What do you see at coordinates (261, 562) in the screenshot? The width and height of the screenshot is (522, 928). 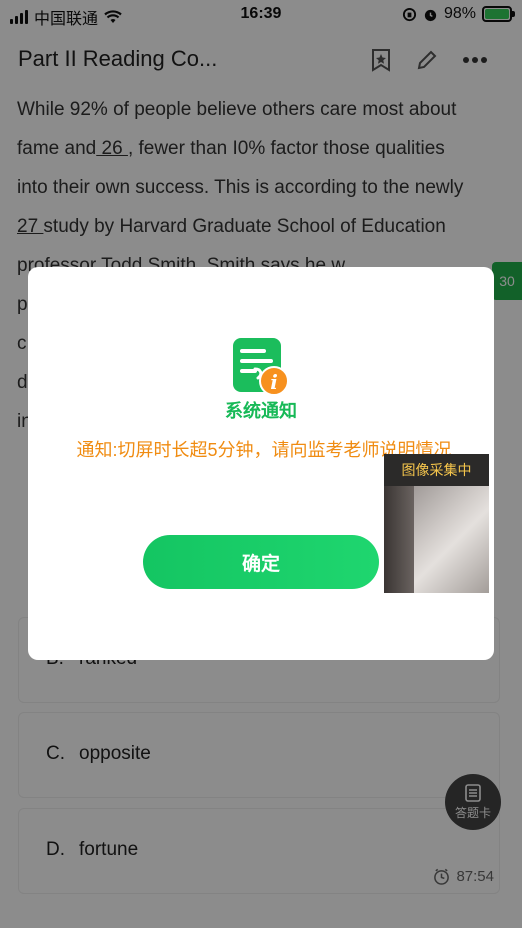 I see `confirm-button: 确定` at bounding box center [261, 562].